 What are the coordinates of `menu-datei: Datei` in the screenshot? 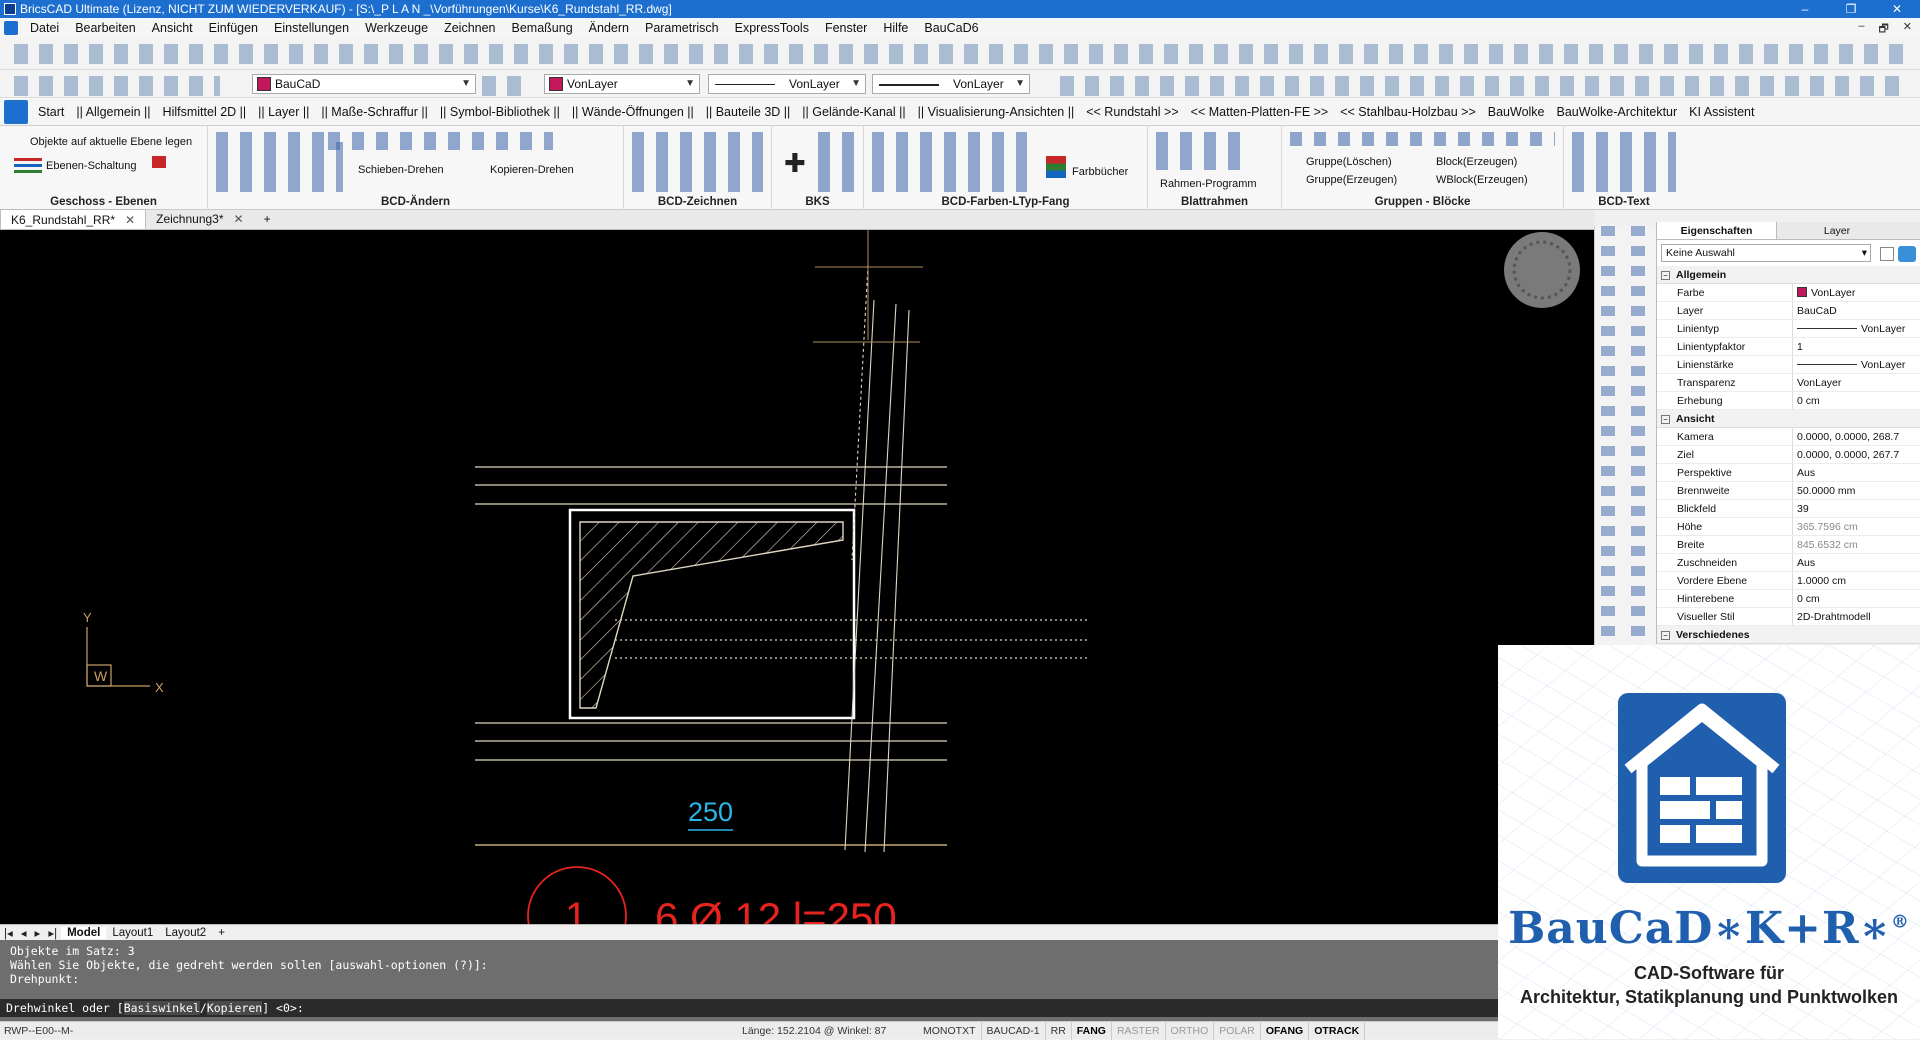 It's located at (44, 28).